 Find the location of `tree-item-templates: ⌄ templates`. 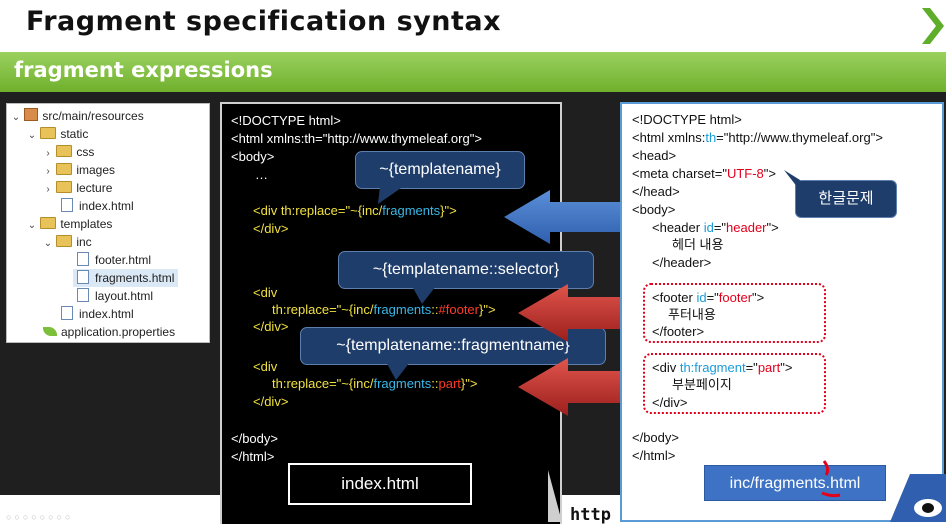

tree-item-templates: ⌄ templates is located at coordinates (69, 224).